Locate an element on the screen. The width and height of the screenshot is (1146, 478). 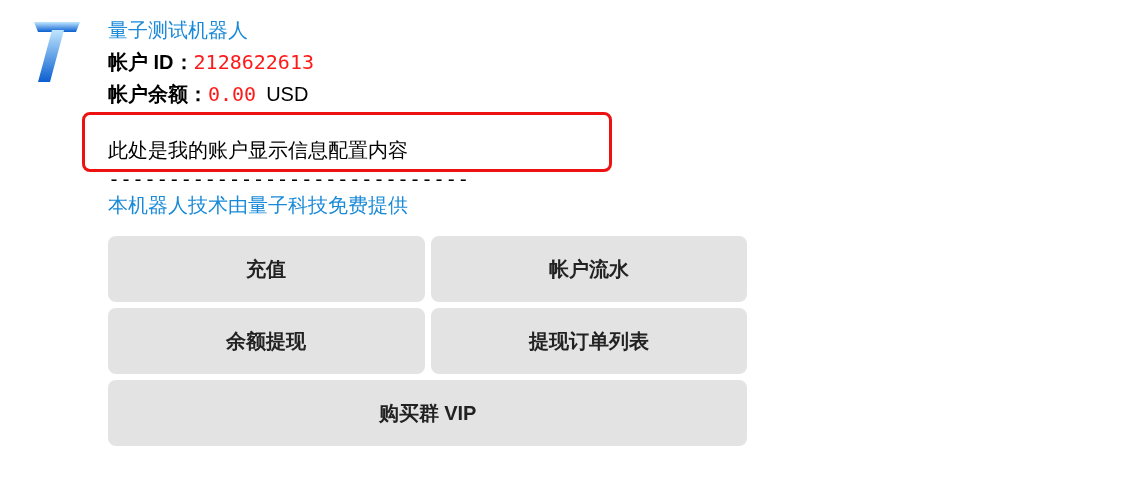
credit-link: 本机器人技术由量子科技免费提供 is located at coordinates (428, 205).